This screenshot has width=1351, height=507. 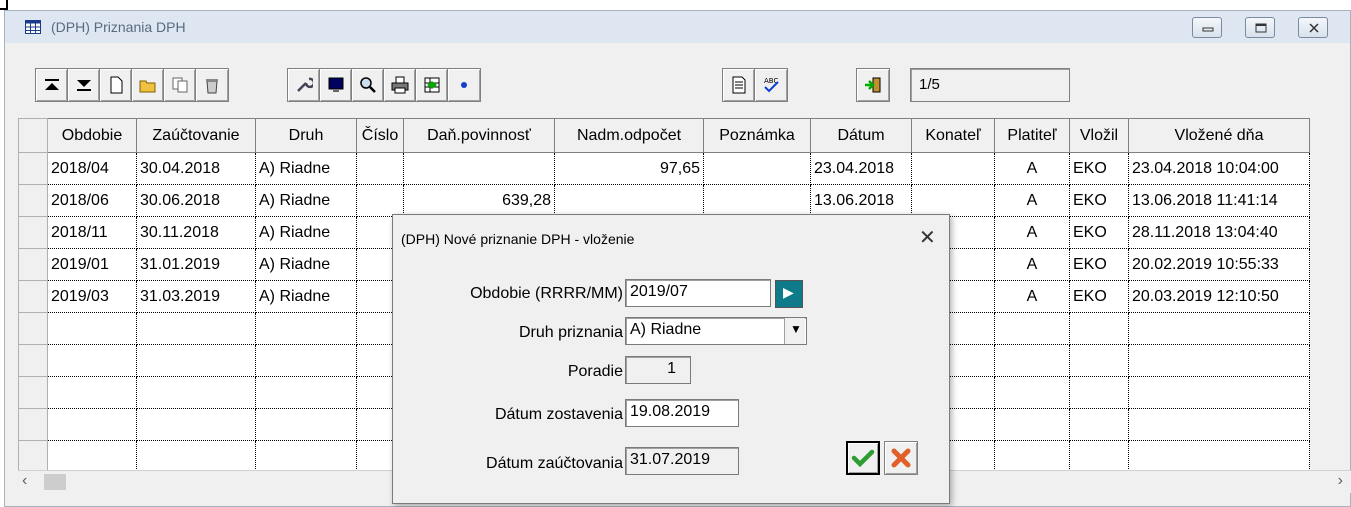 I want to click on table-cell: 23.04.2018, so click(x=861, y=168).